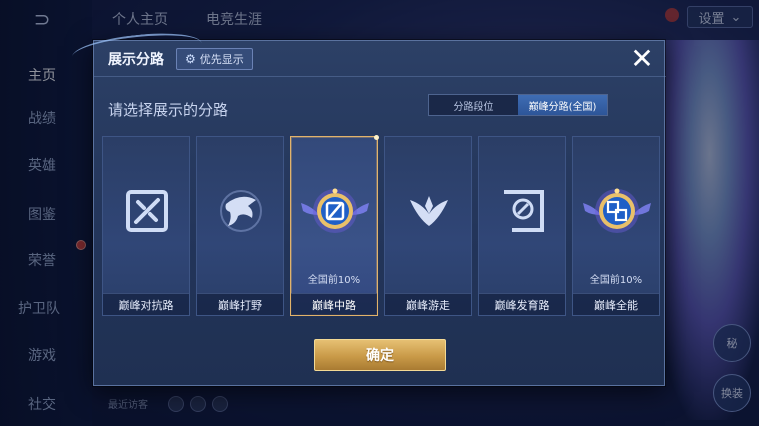 Image resolution: width=759 pixels, height=426 pixels. What do you see at coordinates (522, 304) in the screenshot?
I see `card-label: 巅峰发育路` at bounding box center [522, 304].